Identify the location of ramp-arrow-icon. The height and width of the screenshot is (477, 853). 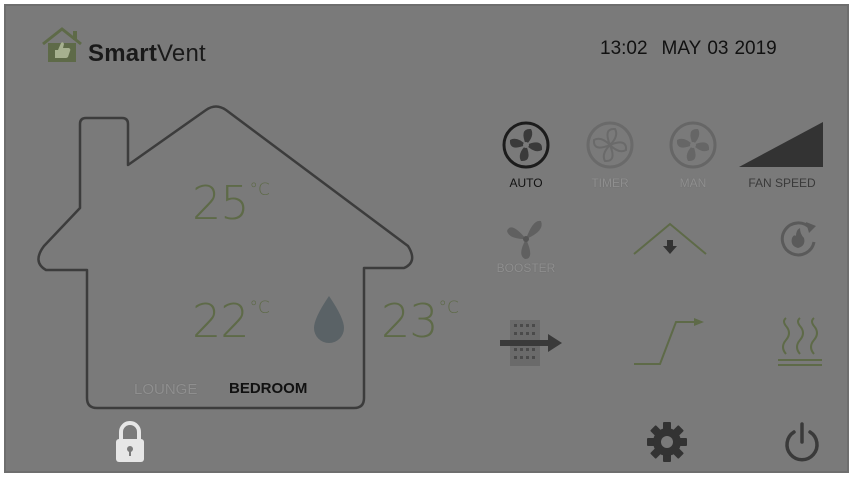
(670, 340).